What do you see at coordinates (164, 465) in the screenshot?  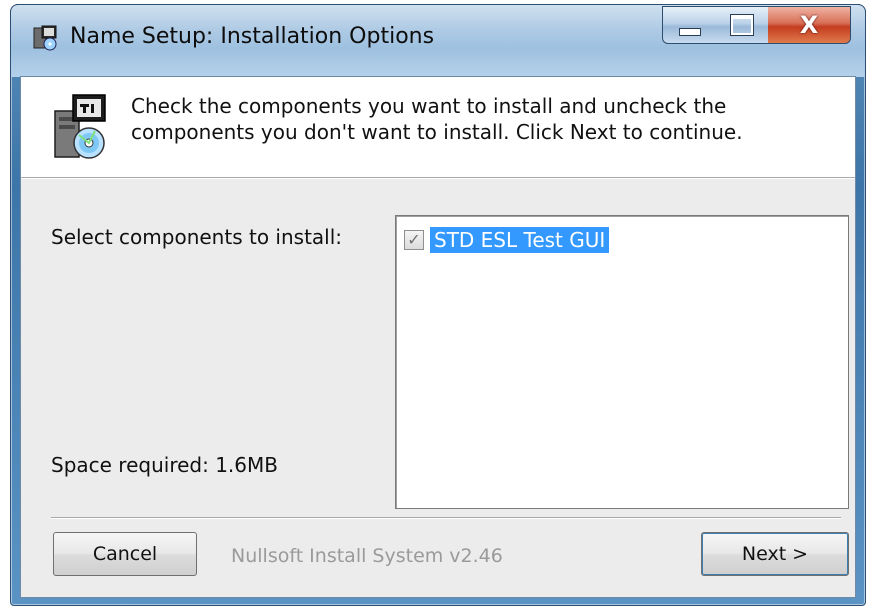 I see `space-required-label: Space required: 1.6MB` at bounding box center [164, 465].